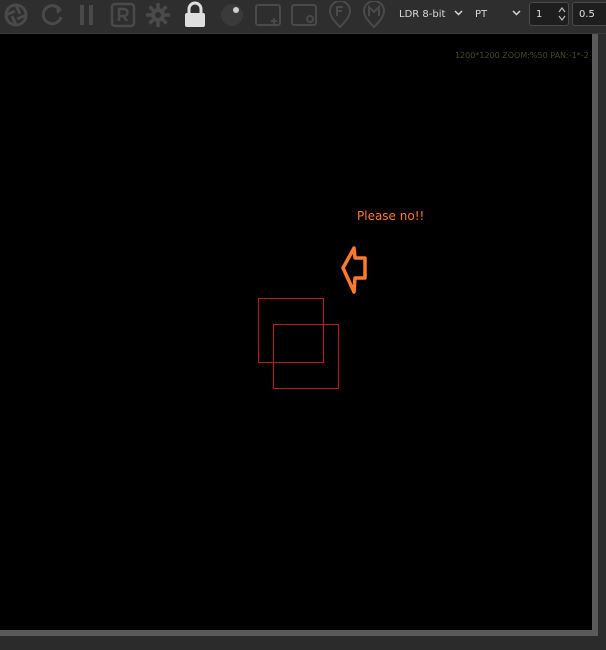 This screenshot has height=650, width=606. Describe the element at coordinates (522, 55) in the screenshot. I see `viewport-info-text: 1200*1200 ZOOM:%50 PAN:-1*-2` at that location.